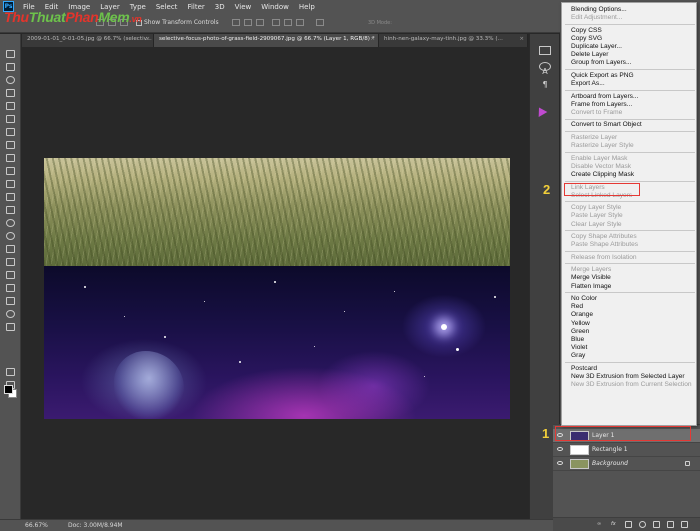  What do you see at coordinates (10, 301) in the screenshot?
I see `hand-tool-icon` at bounding box center [10, 301].